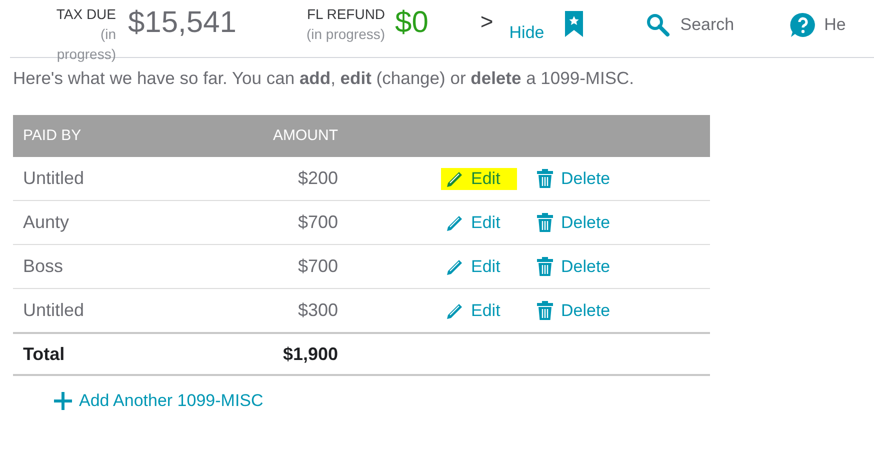 This screenshot has width=874, height=456. What do you see at coordinates (86, 44) in the screenshot?
I see `tax-due-note: (in progress)` at bounding box center [86, 44].